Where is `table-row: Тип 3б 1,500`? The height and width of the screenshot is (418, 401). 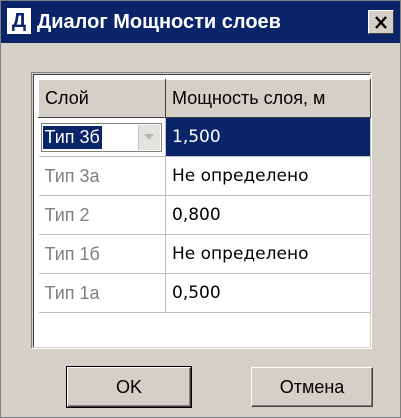
table-row: Тип 3б 1,500 is located at coordinates (204, 137).